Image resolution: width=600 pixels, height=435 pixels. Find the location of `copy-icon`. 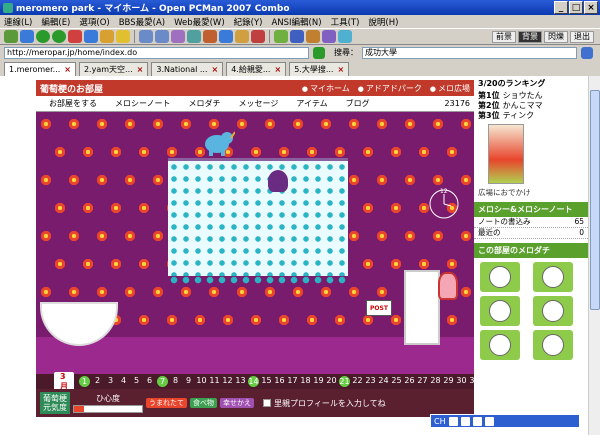

copy-icon is located at coordinates (146, 36).